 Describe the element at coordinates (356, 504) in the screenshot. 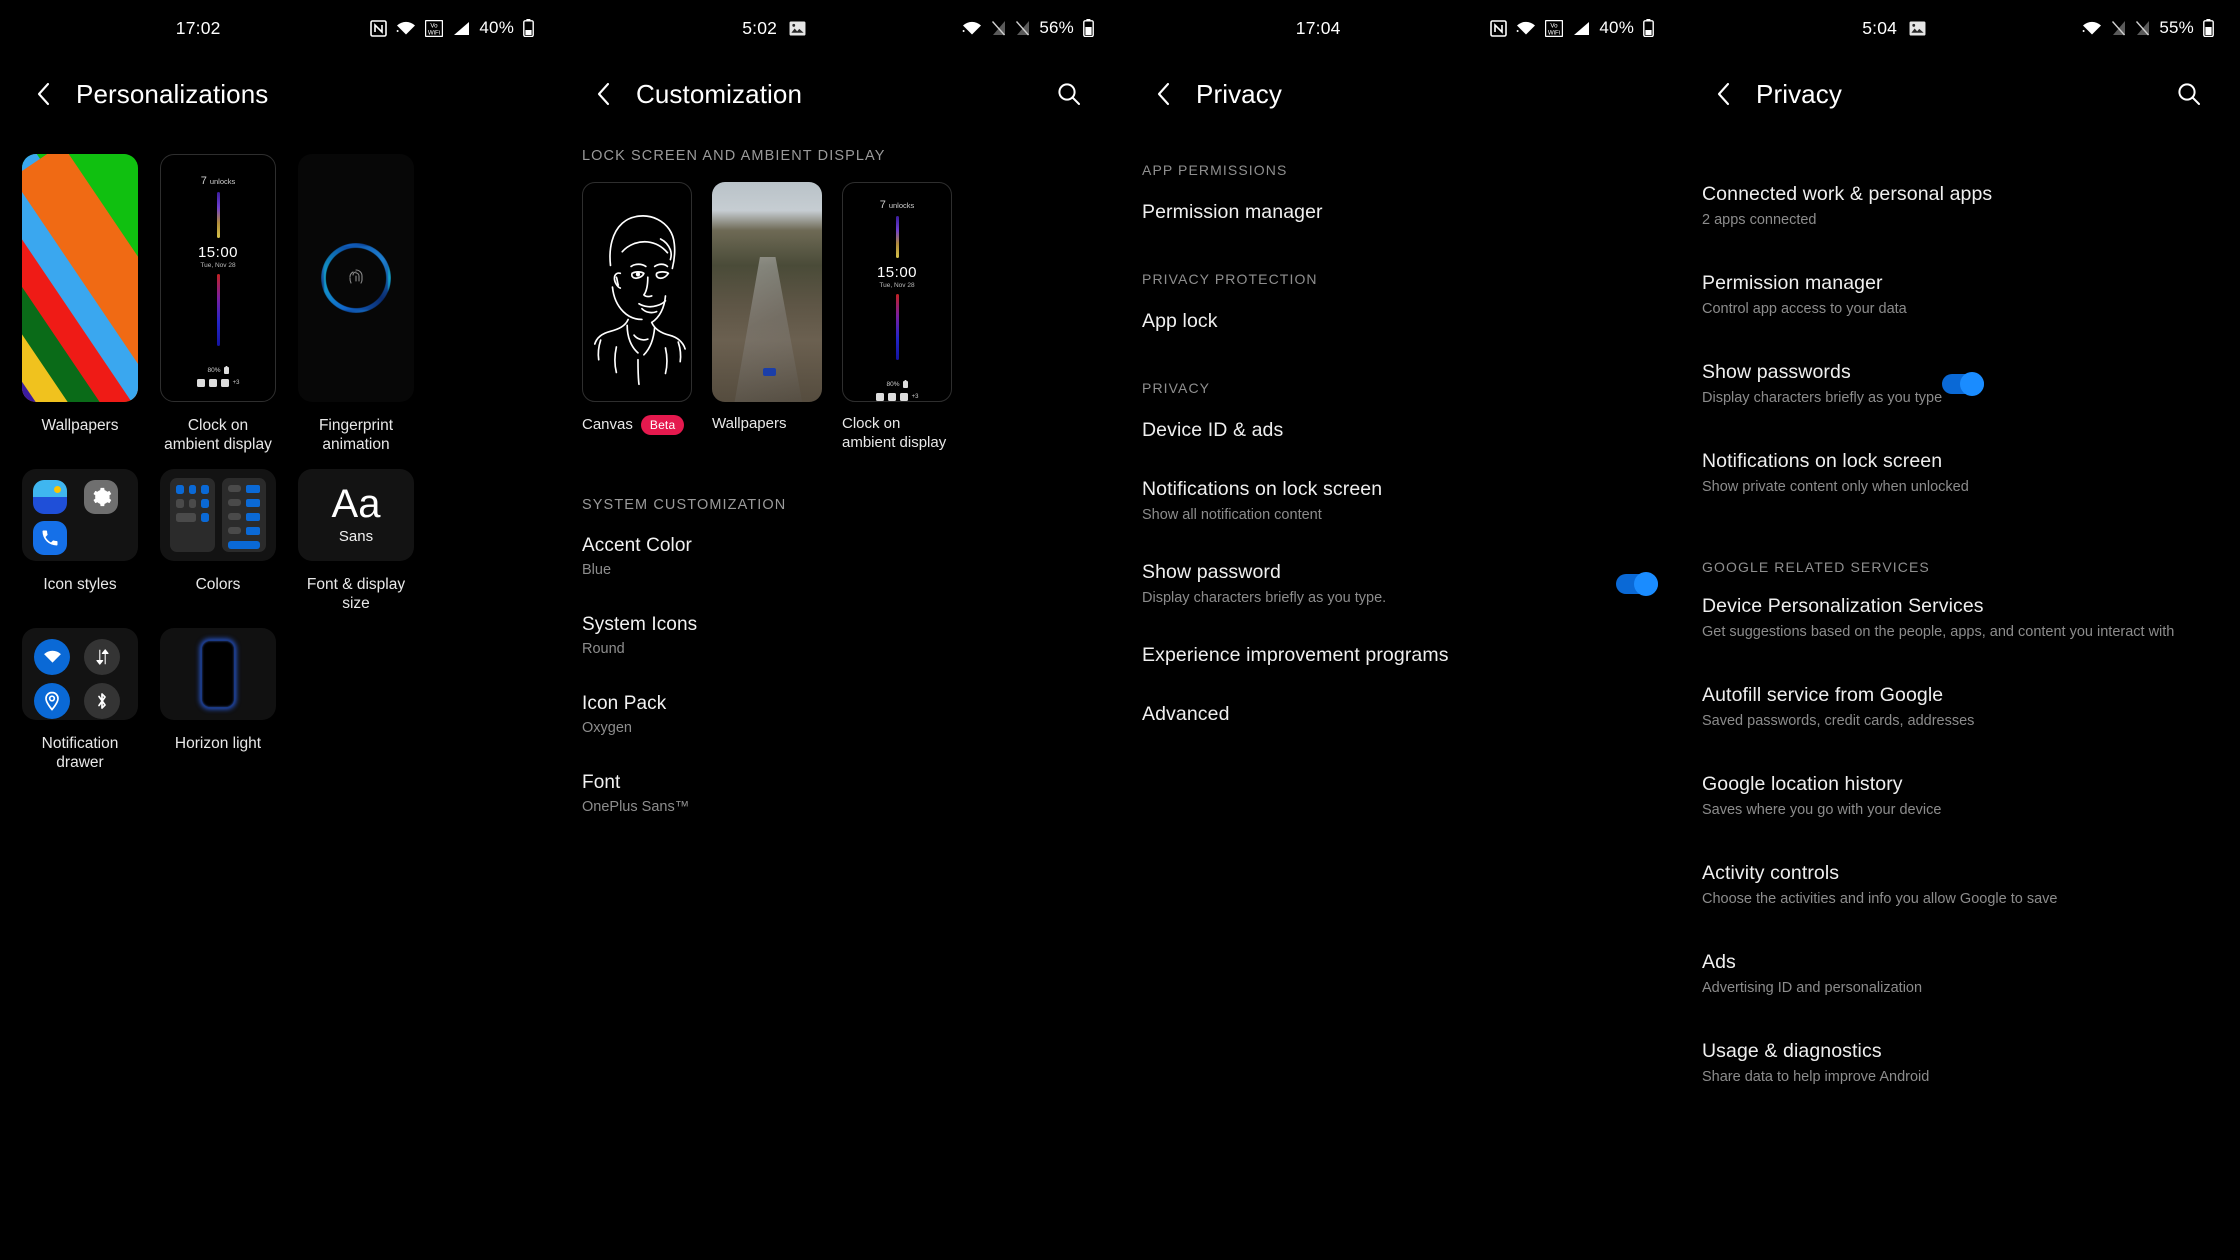

I see `font-sample: Aa` at that location.